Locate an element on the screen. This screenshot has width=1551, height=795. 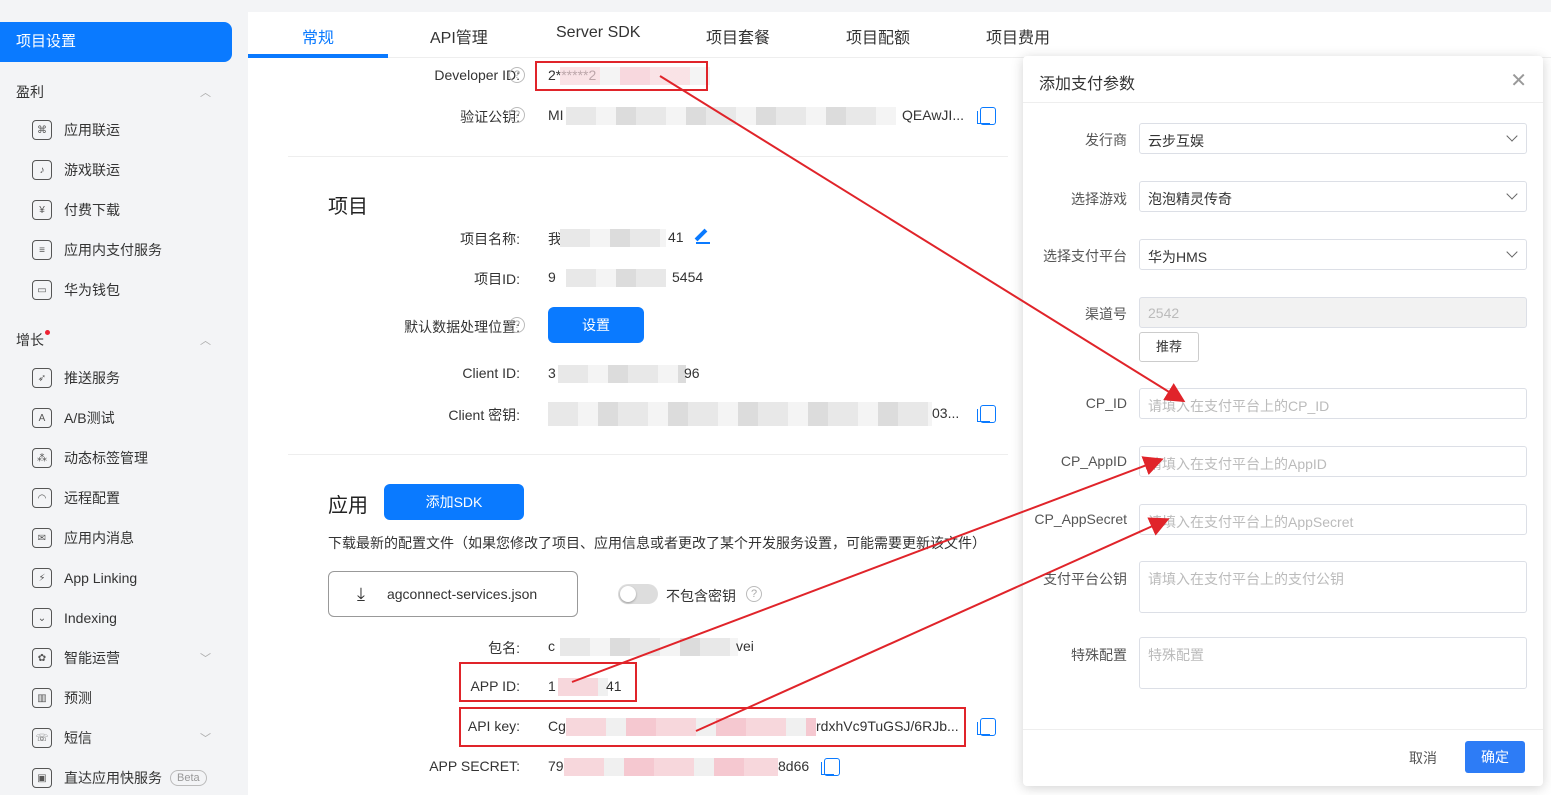
recommend-button: 推荐 is located at coordinates (1169, 347).